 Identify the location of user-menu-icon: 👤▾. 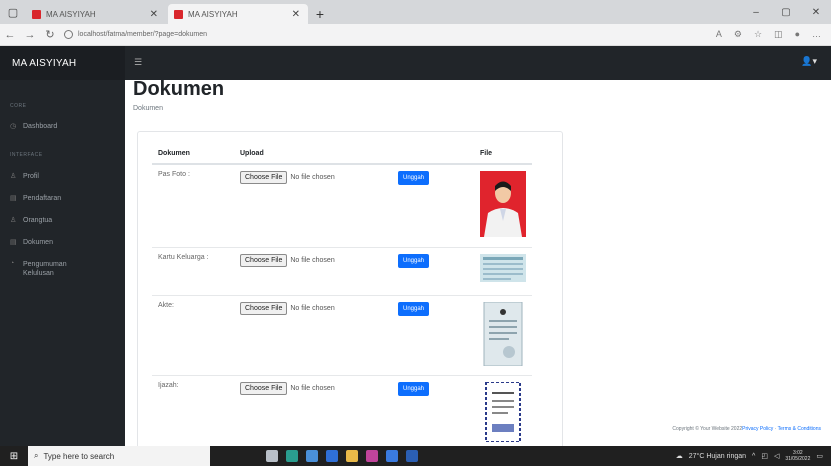
(809, 61).